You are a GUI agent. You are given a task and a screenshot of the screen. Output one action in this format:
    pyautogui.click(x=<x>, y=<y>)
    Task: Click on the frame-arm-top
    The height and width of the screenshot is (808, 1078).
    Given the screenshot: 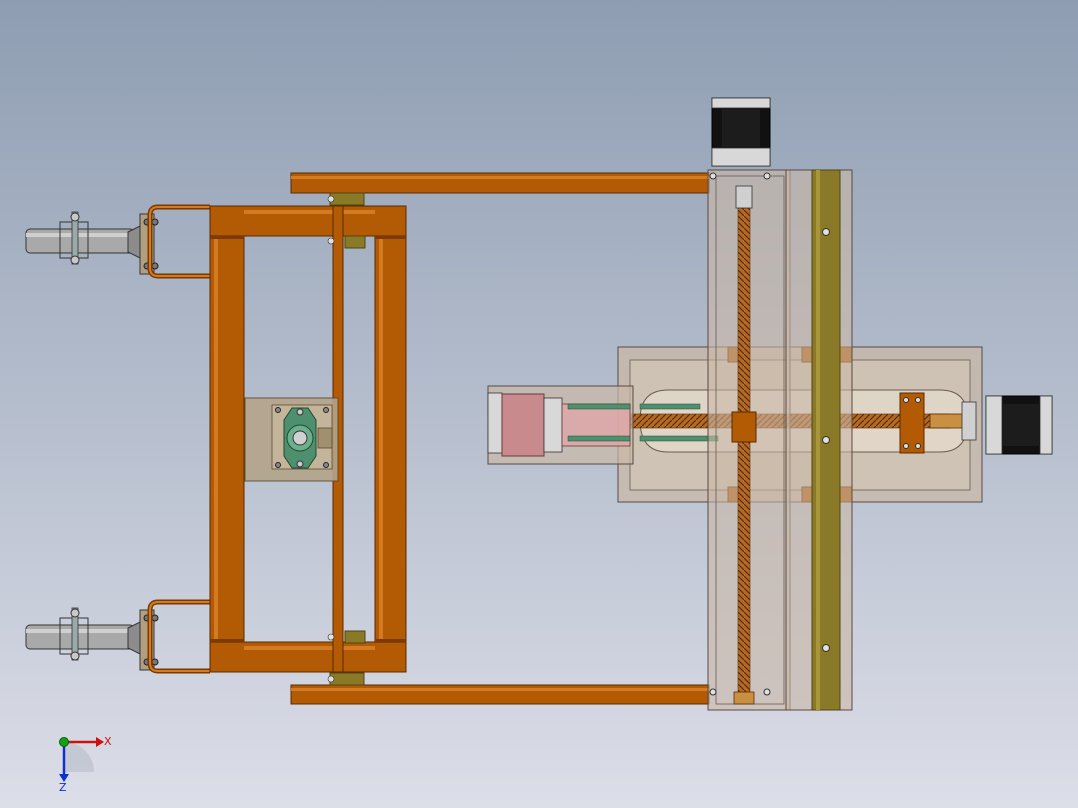 What is the action you would take?
    pyautogui.click(x=500, y=183)
    